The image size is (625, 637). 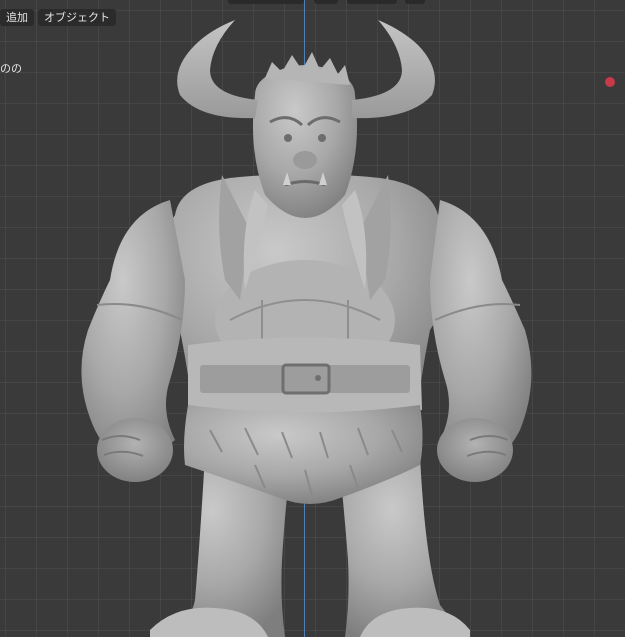 I want to click on light-marker-icon, so click(x=610, y=82).